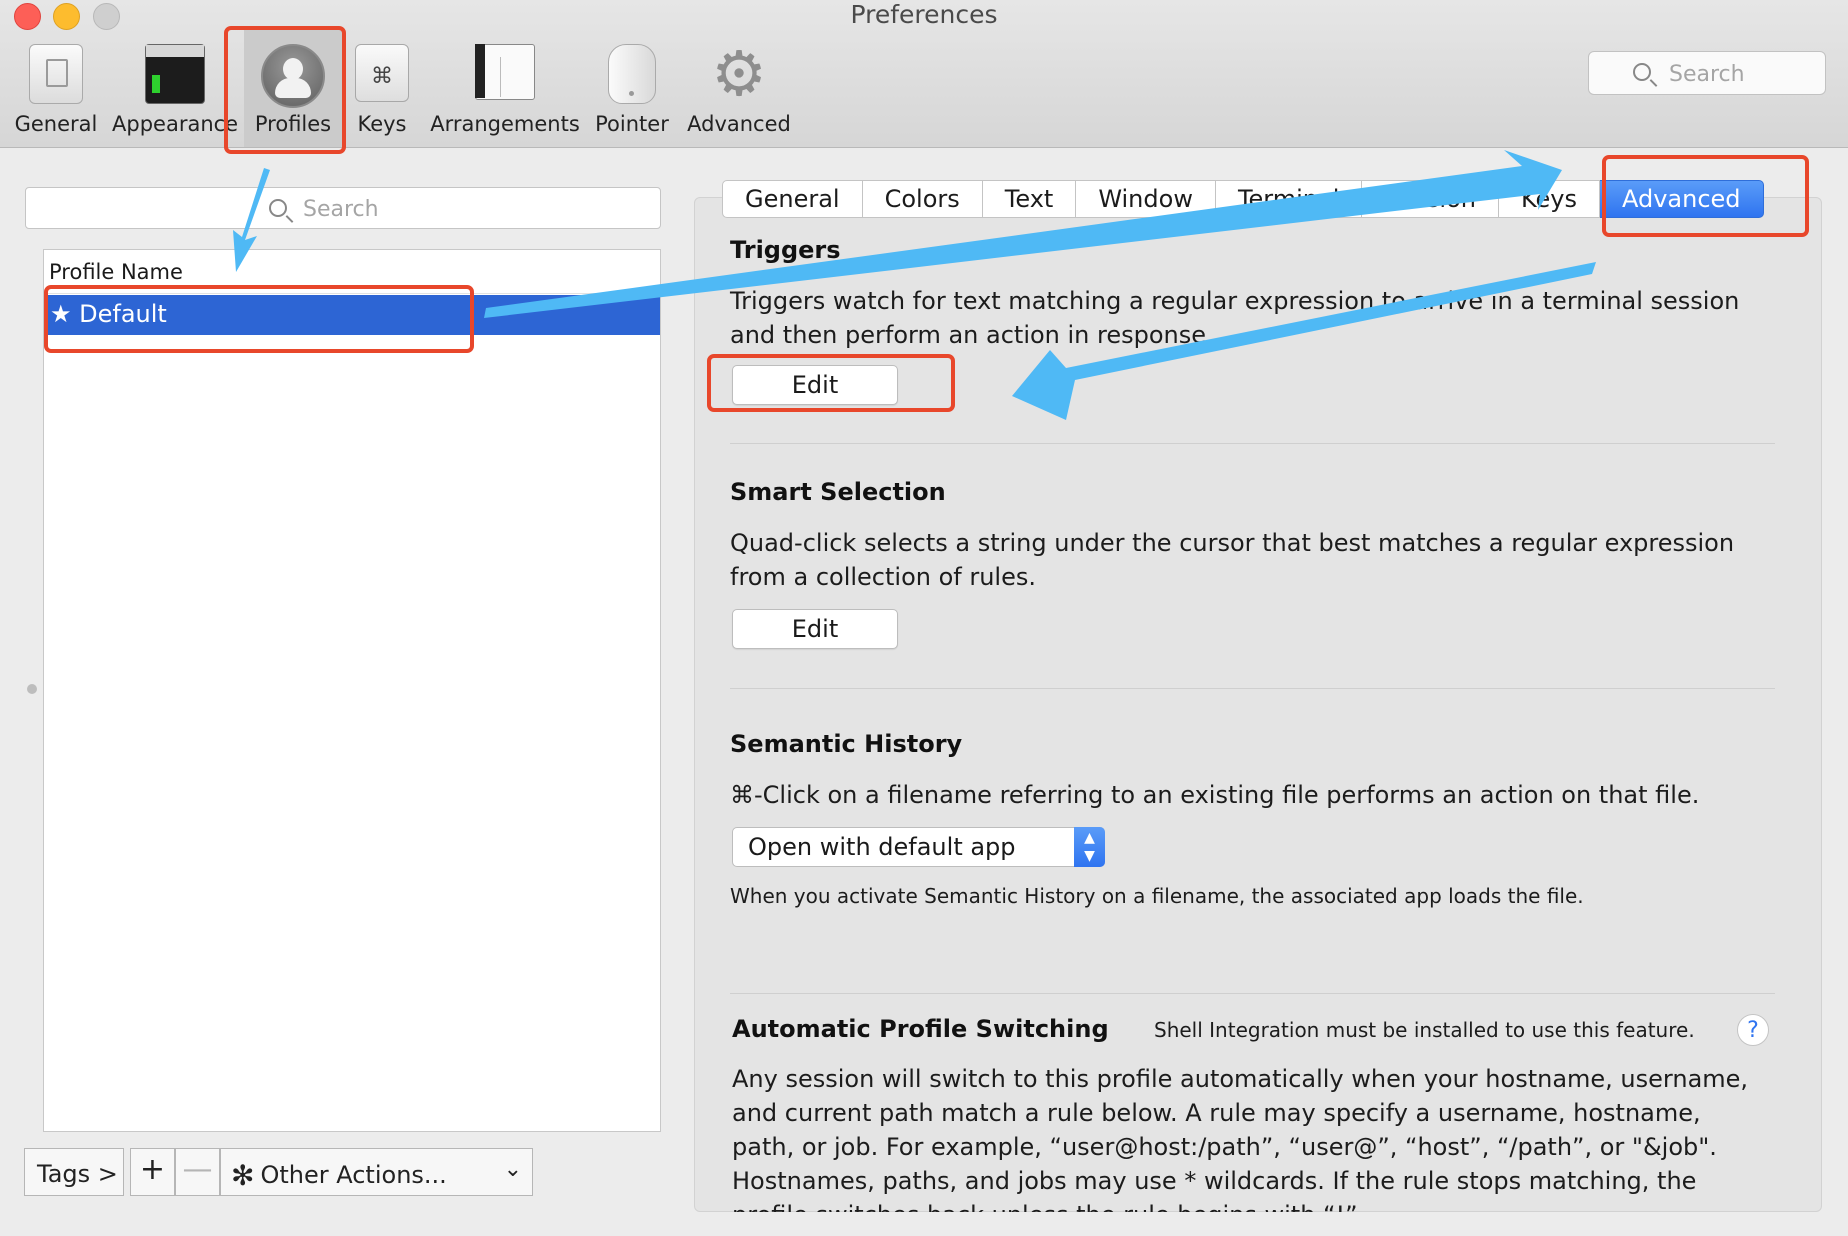 Image resolution: width=1848 pixels, height=1236 pixels. Describe the element at coordinates (815, 629) in the screenshot. I see `smart-selection-edit-button: Edit` at that location.